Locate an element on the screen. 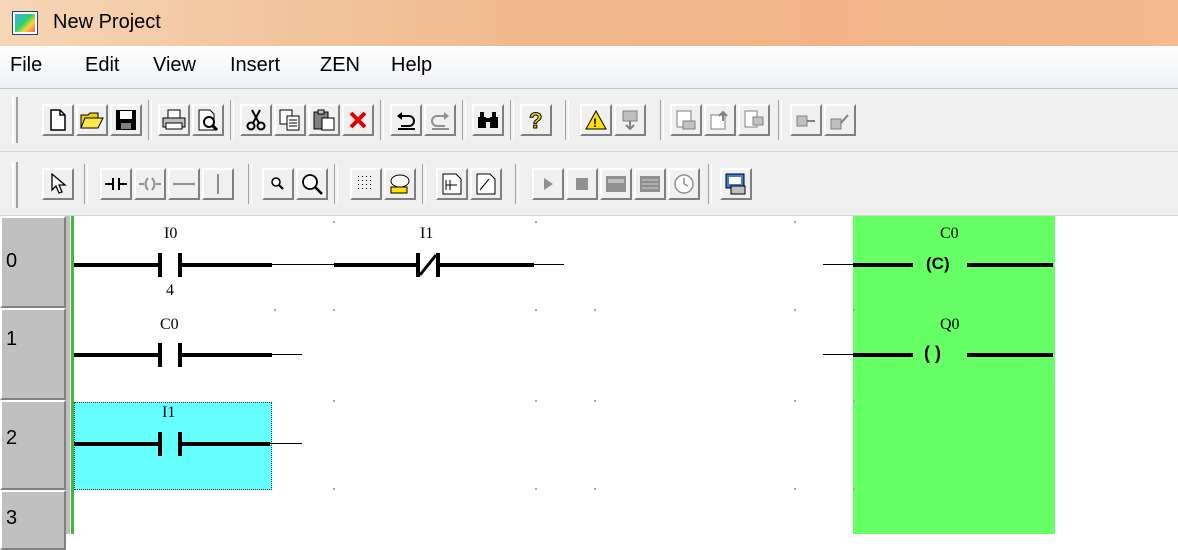 The height and width of the screenshot is (550, 1178). undo-icon is located at coordinates (406, 120).